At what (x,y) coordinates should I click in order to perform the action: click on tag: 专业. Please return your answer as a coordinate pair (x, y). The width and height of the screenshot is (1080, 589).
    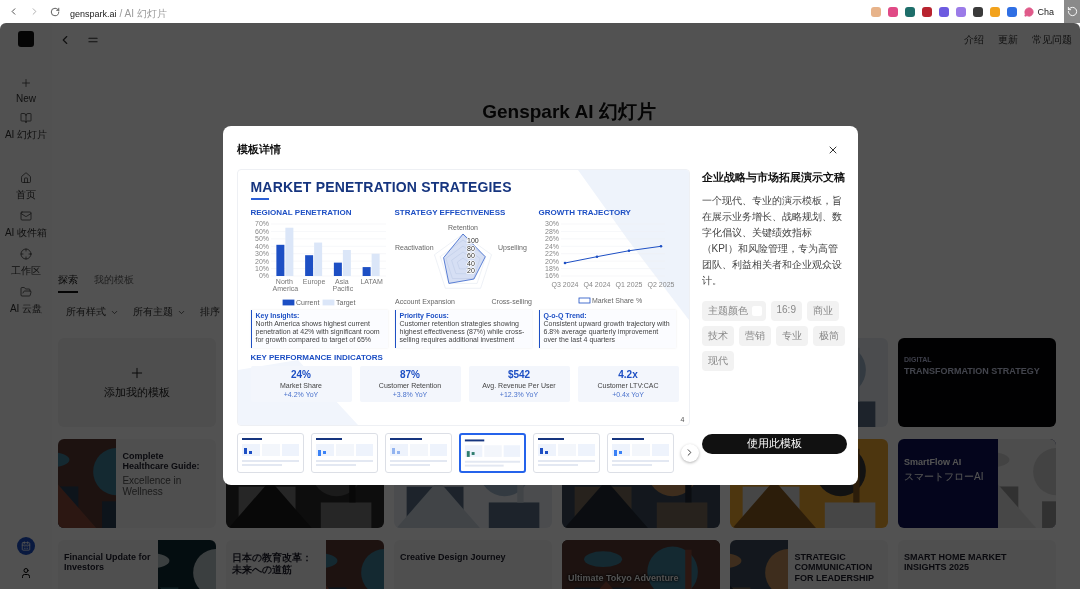
    Looking at the image, I should click on (791, 335).